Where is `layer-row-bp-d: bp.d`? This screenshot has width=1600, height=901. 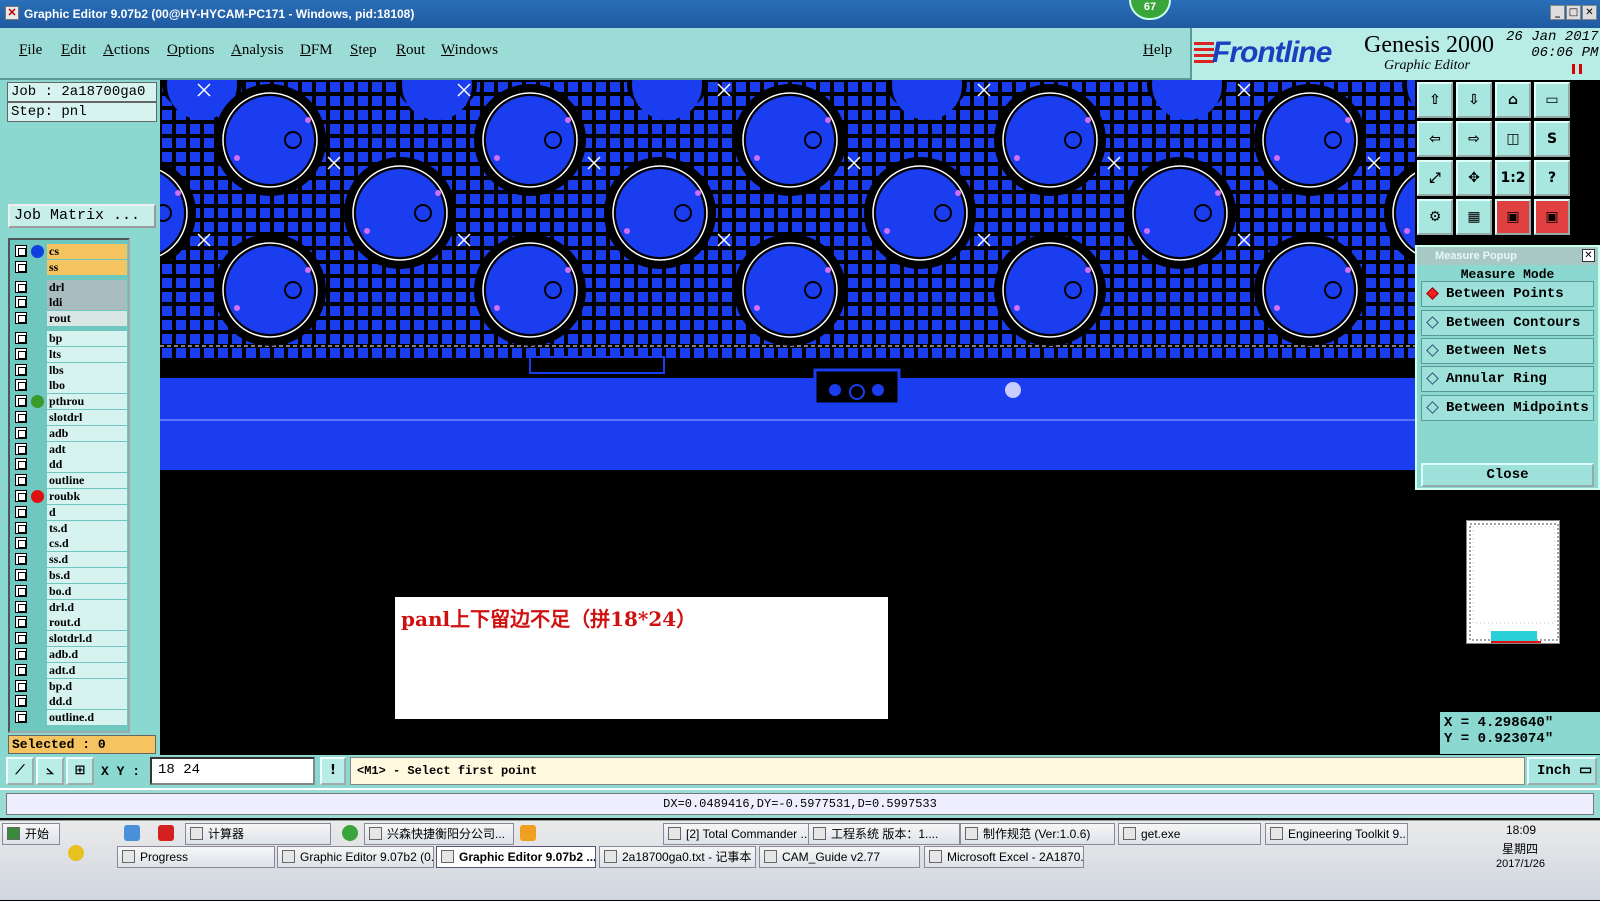 layer-row-bp-d: bp.d is located at coordinates (70, 686).